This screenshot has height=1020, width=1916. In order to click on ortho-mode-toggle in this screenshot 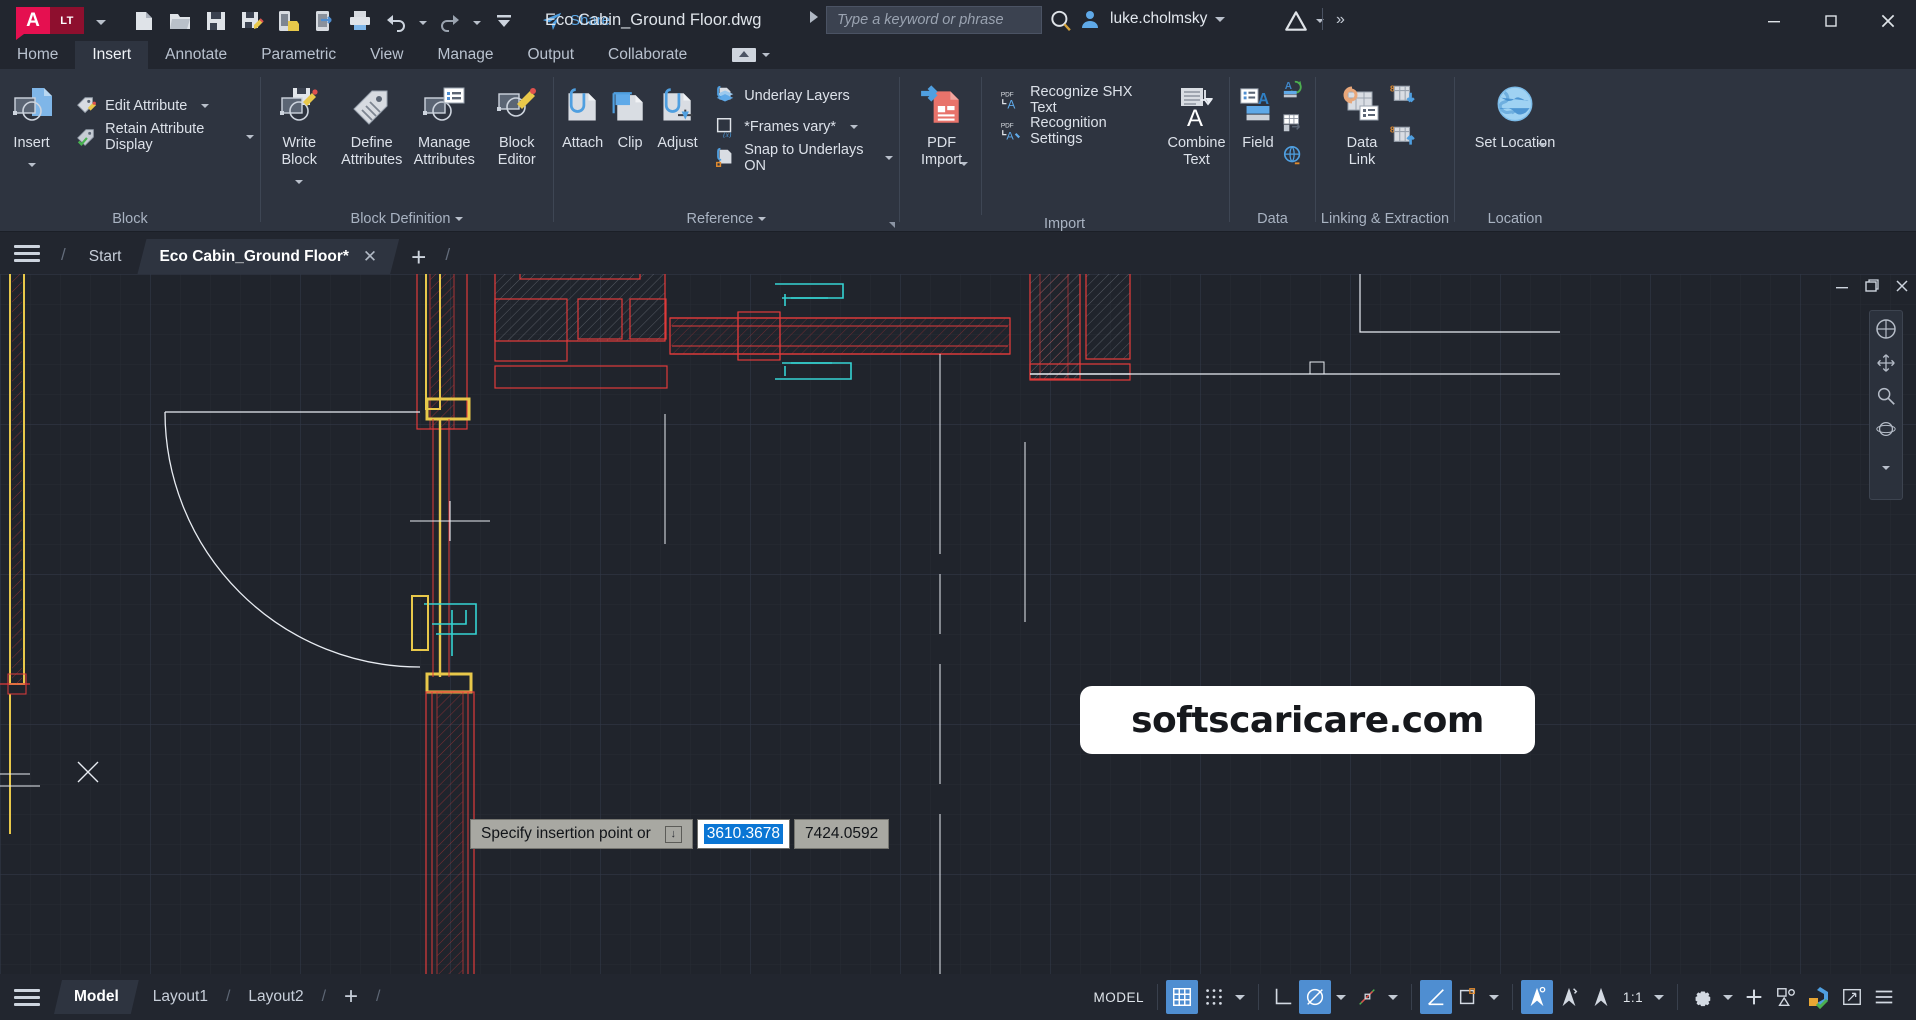, I will do `click(1283, 997)`.